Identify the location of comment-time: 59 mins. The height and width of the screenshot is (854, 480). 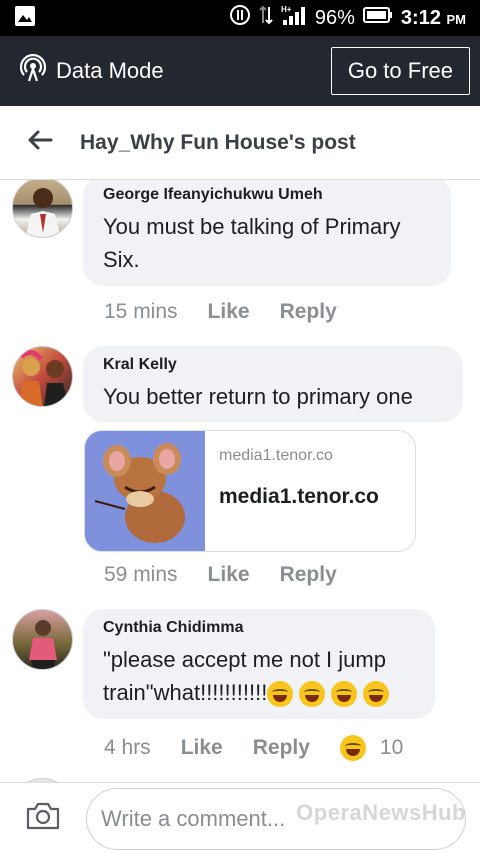
(141, 574).